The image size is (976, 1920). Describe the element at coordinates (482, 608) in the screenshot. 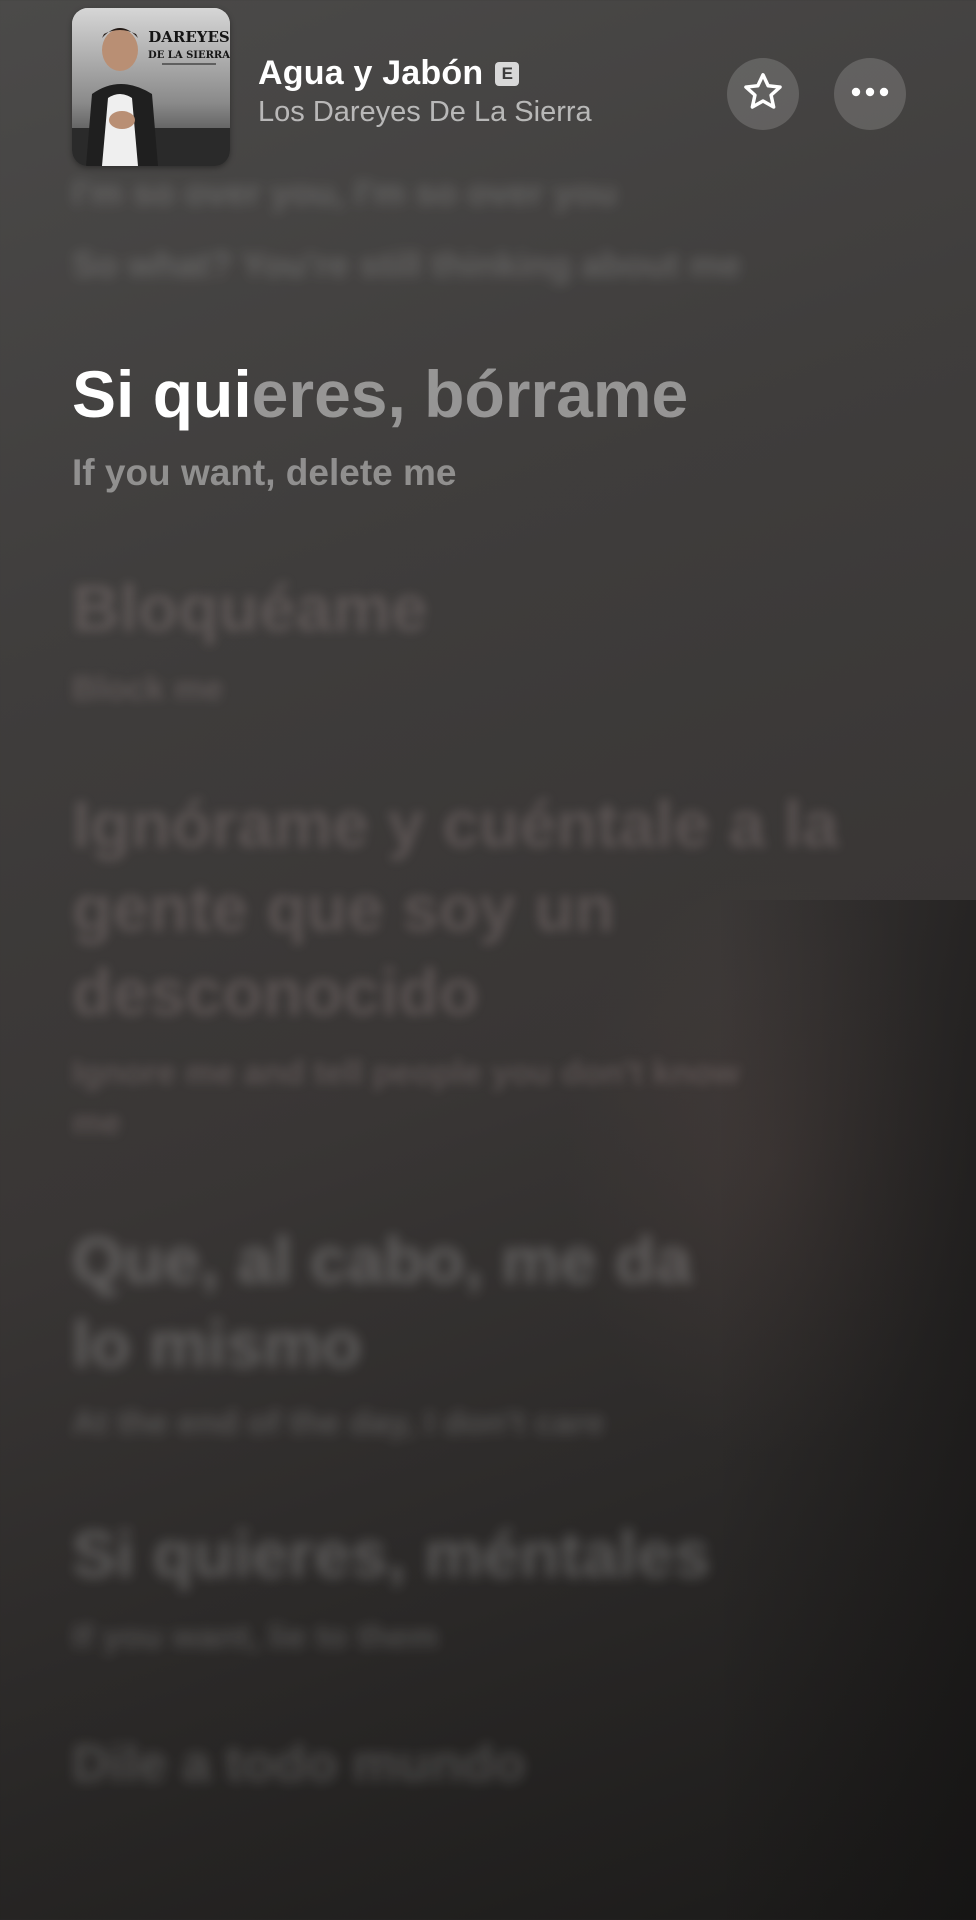

I see `lyric-line: Bloquéame` at that location.